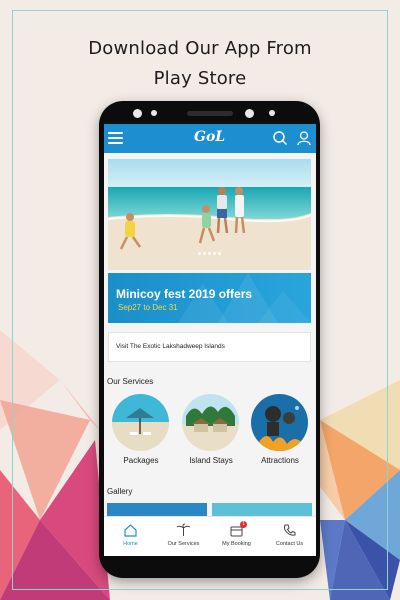 This screenshot has height=600, width=400. Describe the element at coordinates (200, 64) in the screenshot. I see `headline: Download Our App From Play Store` at that location.